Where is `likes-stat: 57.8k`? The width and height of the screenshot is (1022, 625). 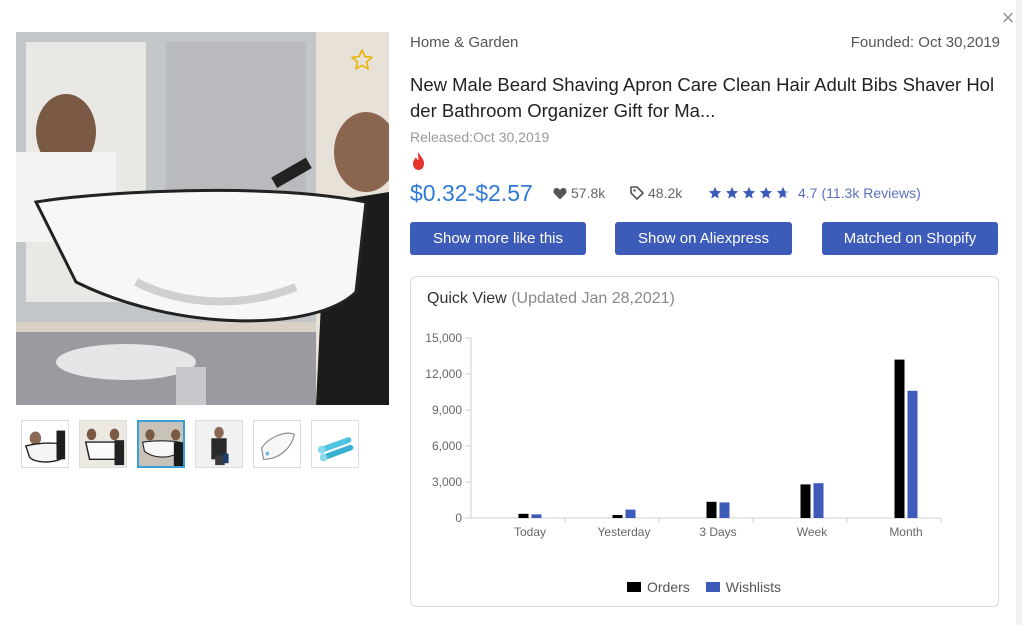
likes-stat: 57.8k is located at coordinates (579, 193).